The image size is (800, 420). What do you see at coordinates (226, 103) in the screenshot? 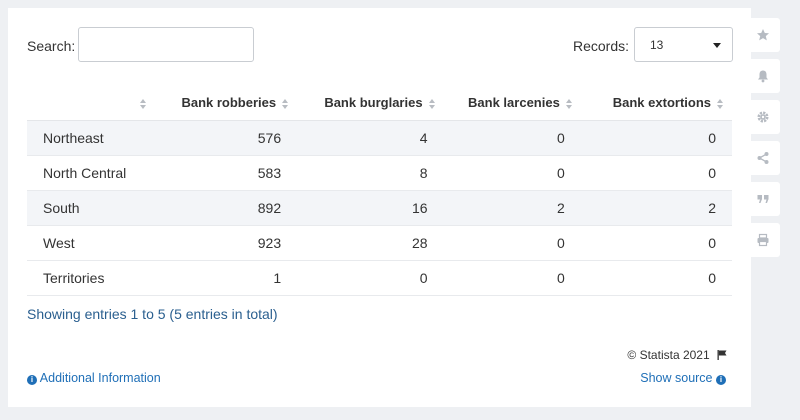
I see `column-header-bank-robberies: Bank robberies` at bounding box center [226, 103].